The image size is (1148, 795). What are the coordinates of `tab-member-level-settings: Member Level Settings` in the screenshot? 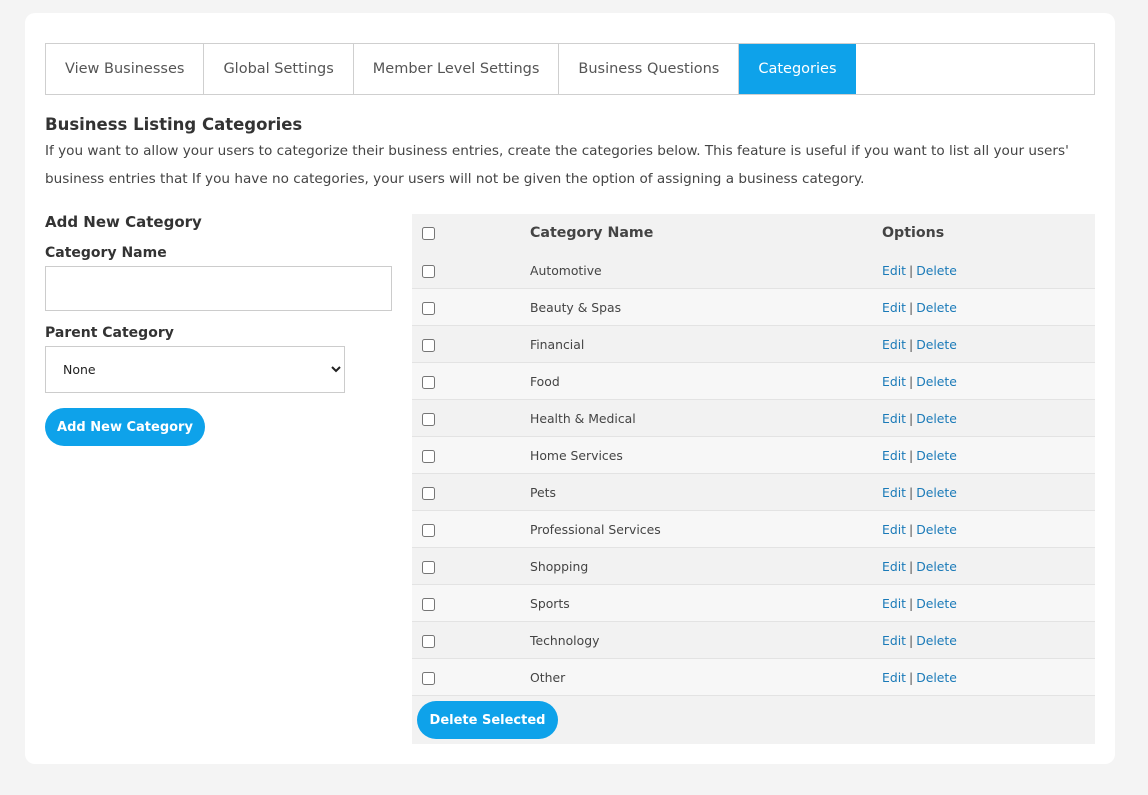 It's located at (457, 69).